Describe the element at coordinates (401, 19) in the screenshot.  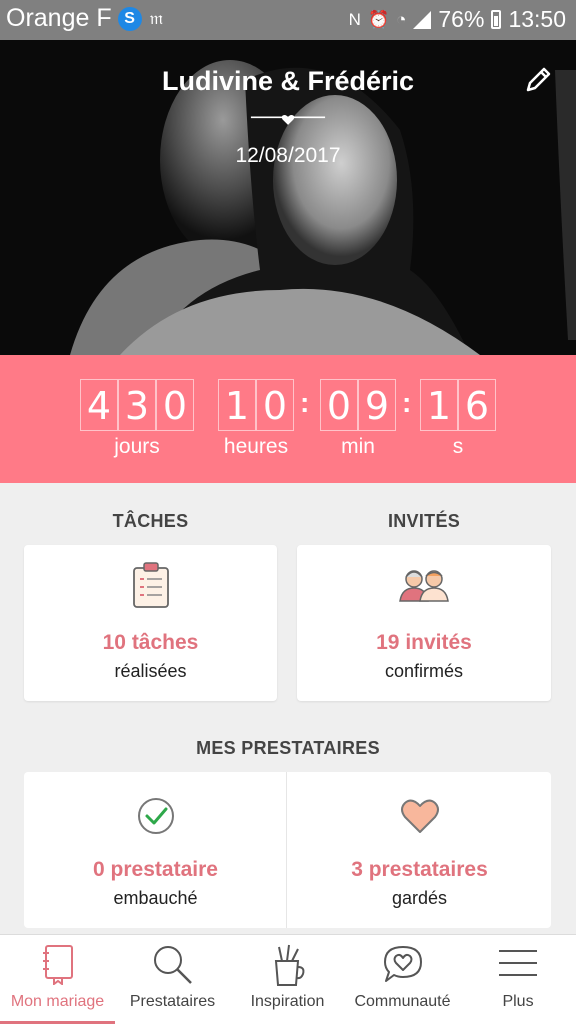
I see `wifi-icon: ◔` at that location.